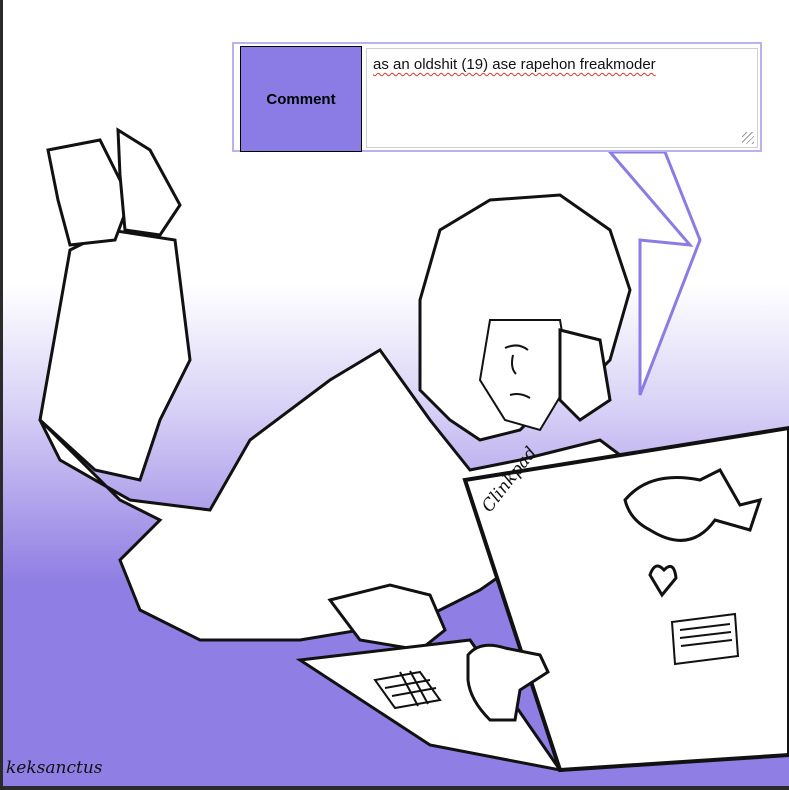  What do you see at coordinates (1, 395) in the screenshot?
I see `frame-border-left` at bounding box center [1, 395].